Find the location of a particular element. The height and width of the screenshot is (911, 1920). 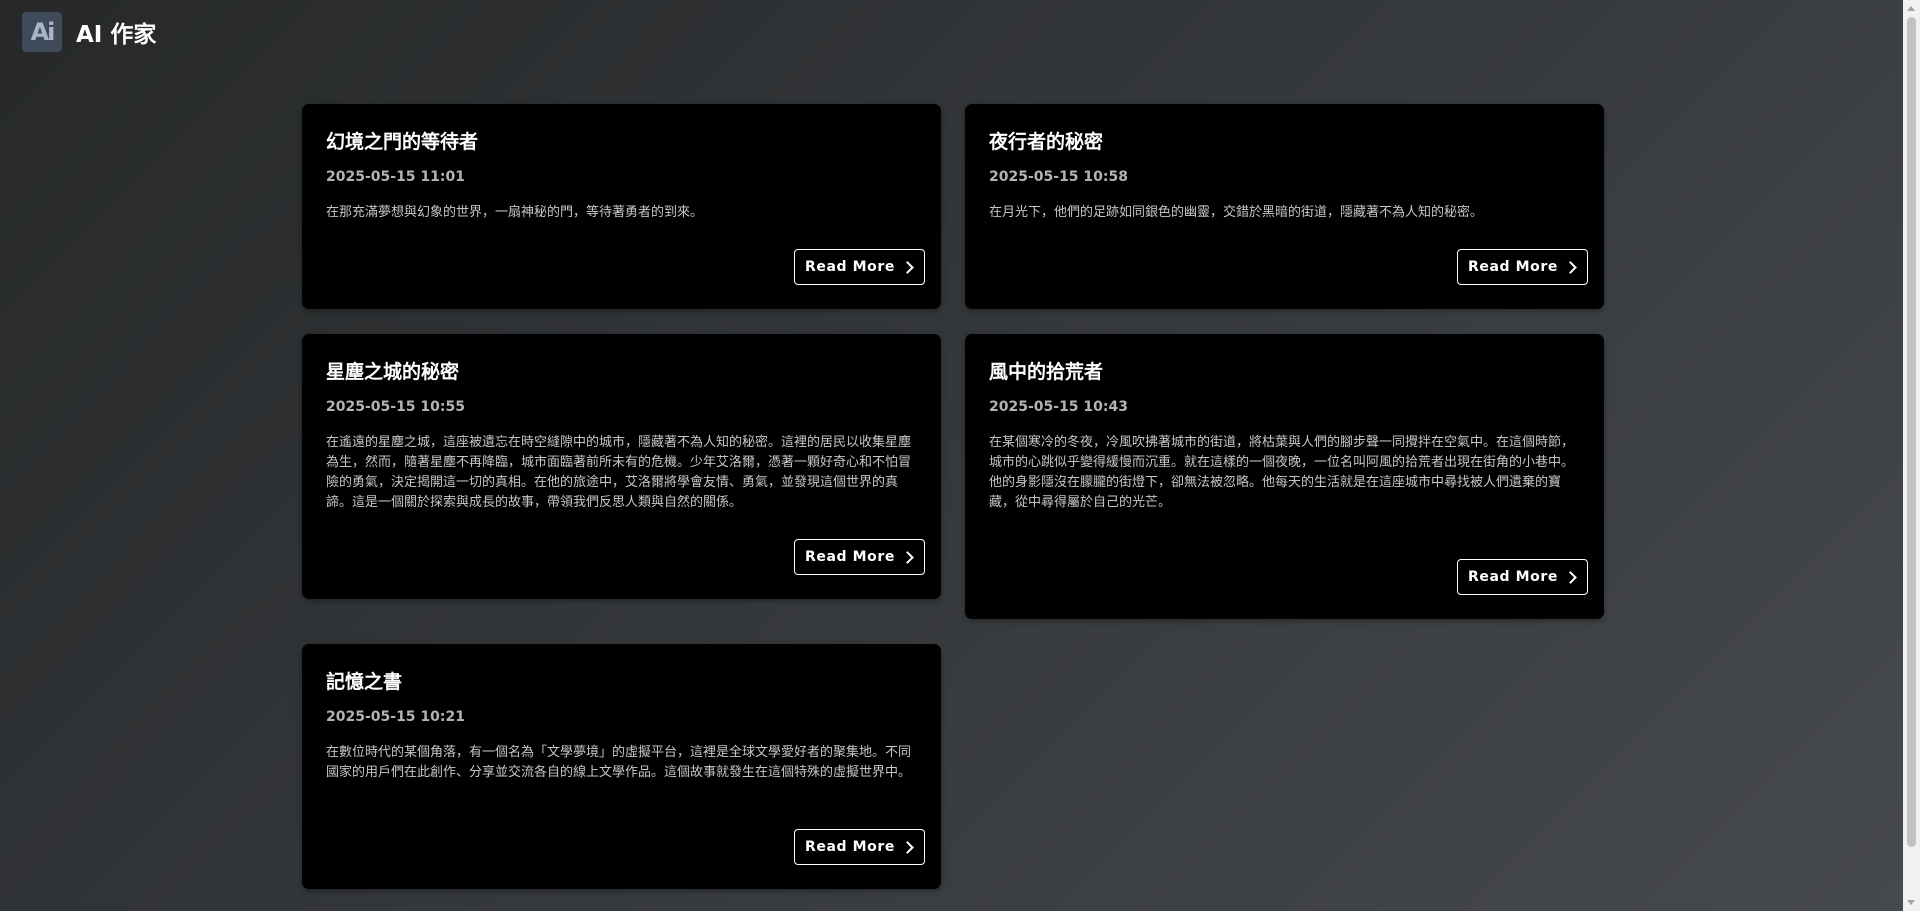

scrollbar-thumb is located at coordinates (1911, 432).